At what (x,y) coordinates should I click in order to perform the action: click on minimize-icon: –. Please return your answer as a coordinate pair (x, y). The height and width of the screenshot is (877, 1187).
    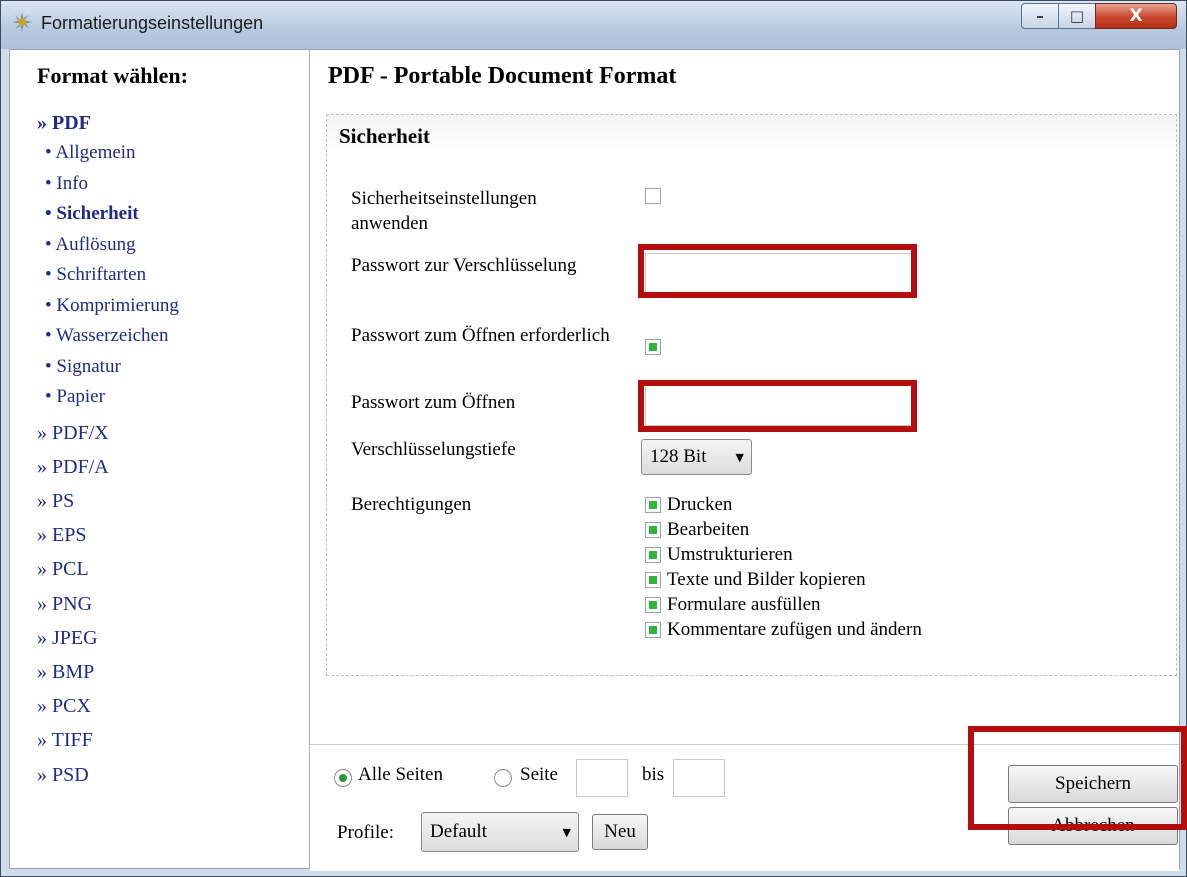
    Looking at the image, I should click on (1040, 16).